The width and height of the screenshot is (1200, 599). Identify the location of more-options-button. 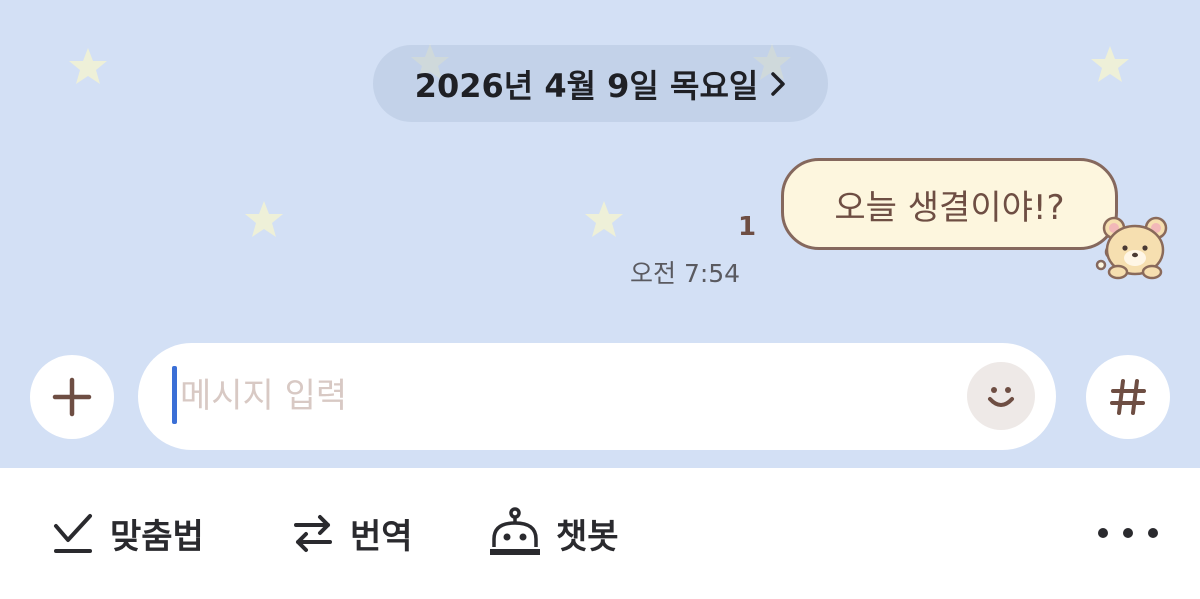
(1128, 533).